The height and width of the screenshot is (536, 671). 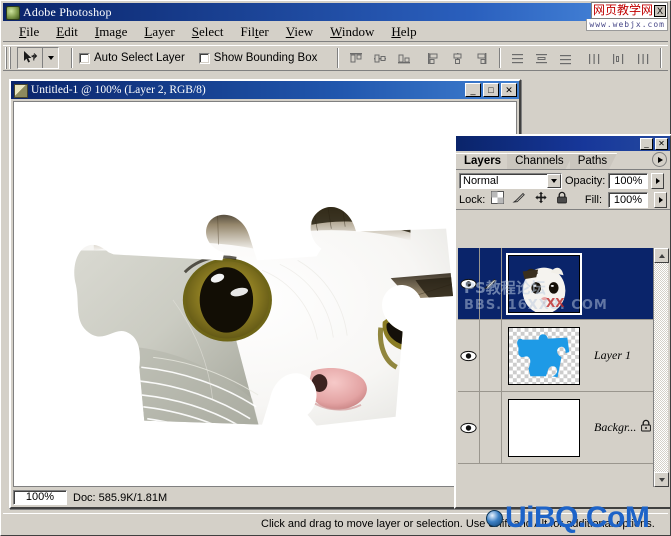 I want to click on paintbrush-icon, so click(x=490, y=283).